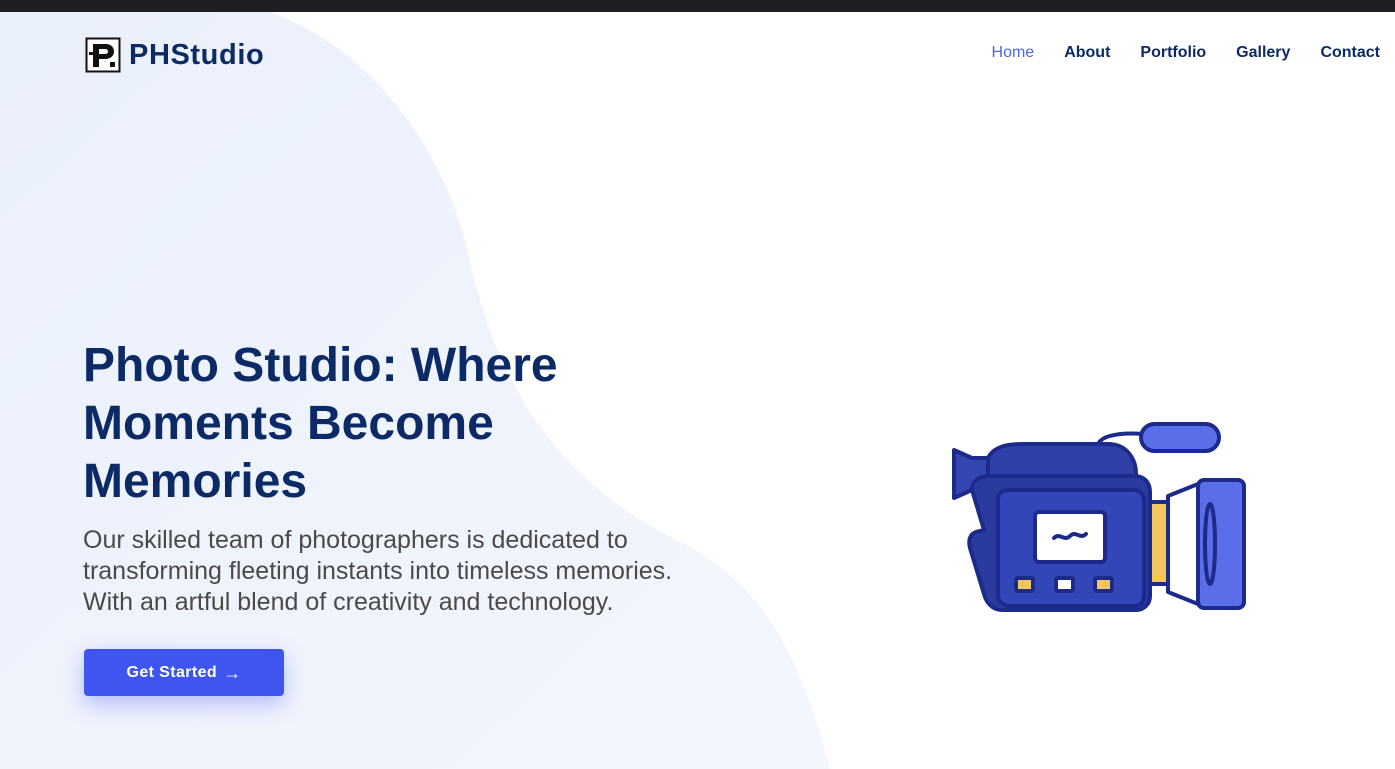  What do you see at coordinates (1099, 517) in the screenshot?
I see `video-camera-icon` at bounding box center [1099, 517].